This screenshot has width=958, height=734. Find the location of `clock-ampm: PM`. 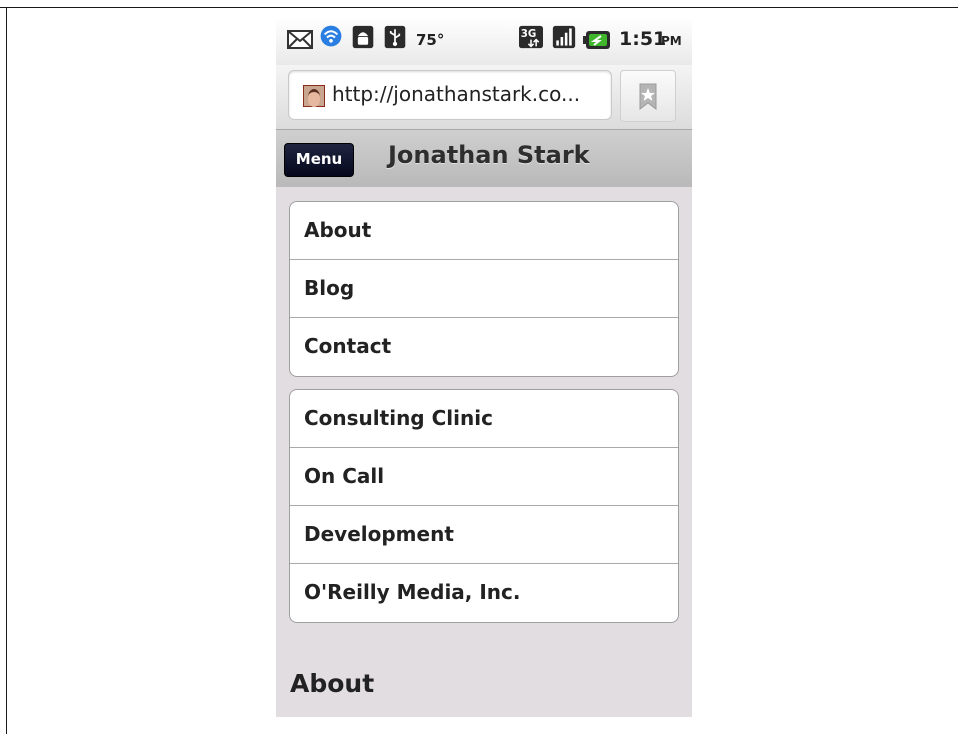

clock-ampm: PM is located at coordinates (671, 41).